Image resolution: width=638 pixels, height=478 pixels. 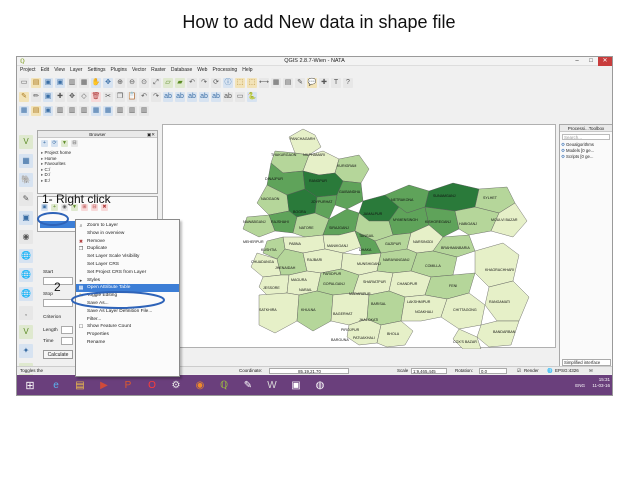 What do you see at coordinates (76, 199) in the screenshot?
I see `annotation-step-1: 1- Right click` at bounding box center [76, 199].